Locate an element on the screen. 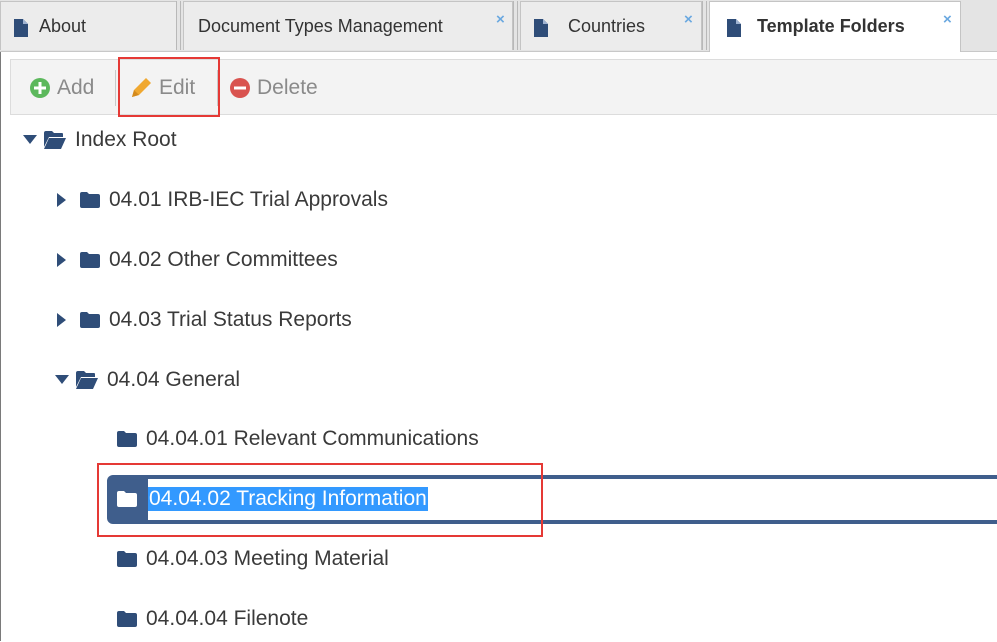  tree-node: 04.02 Other Committees is located at coordinates (195, 260).